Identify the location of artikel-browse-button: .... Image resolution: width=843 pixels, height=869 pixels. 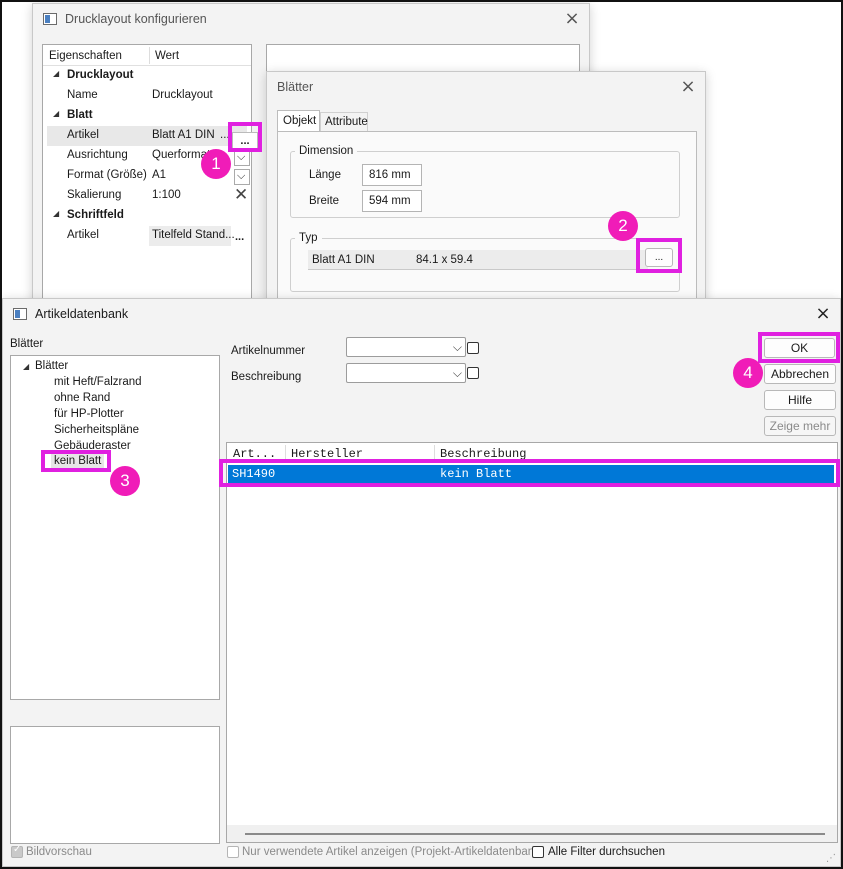
(245, 142).